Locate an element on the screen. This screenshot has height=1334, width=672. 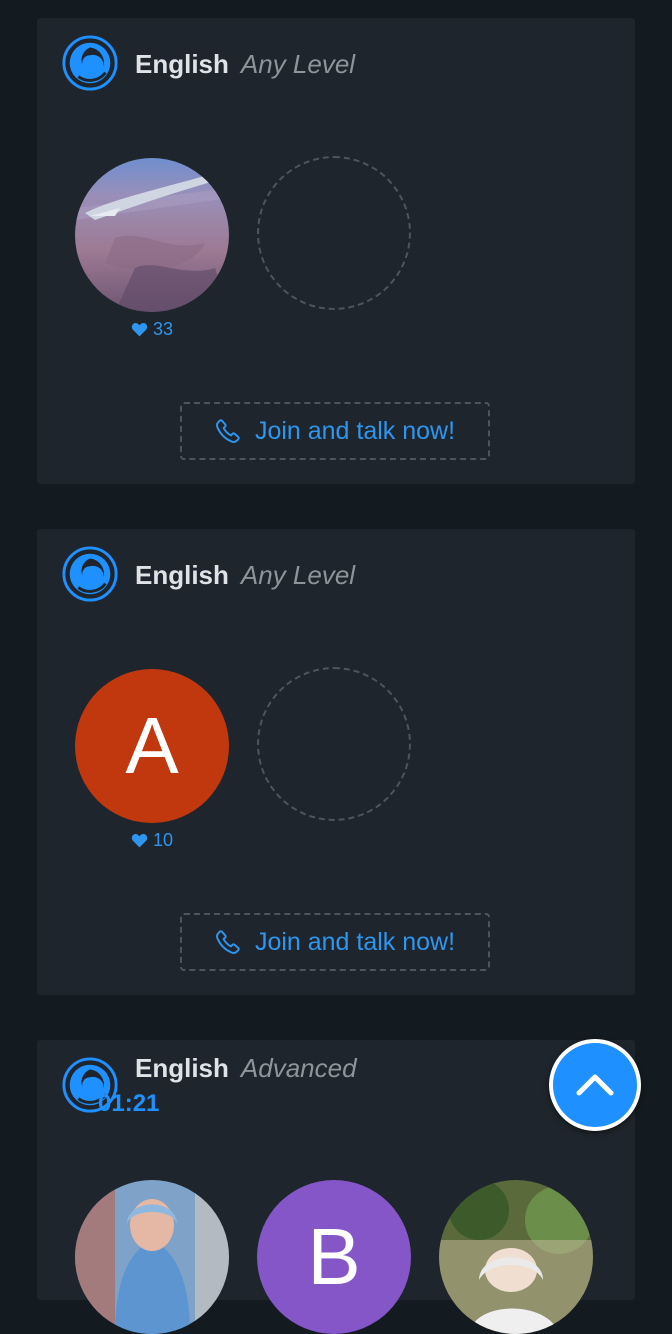
likes-count: 33 is located at coordinates (163, 329).